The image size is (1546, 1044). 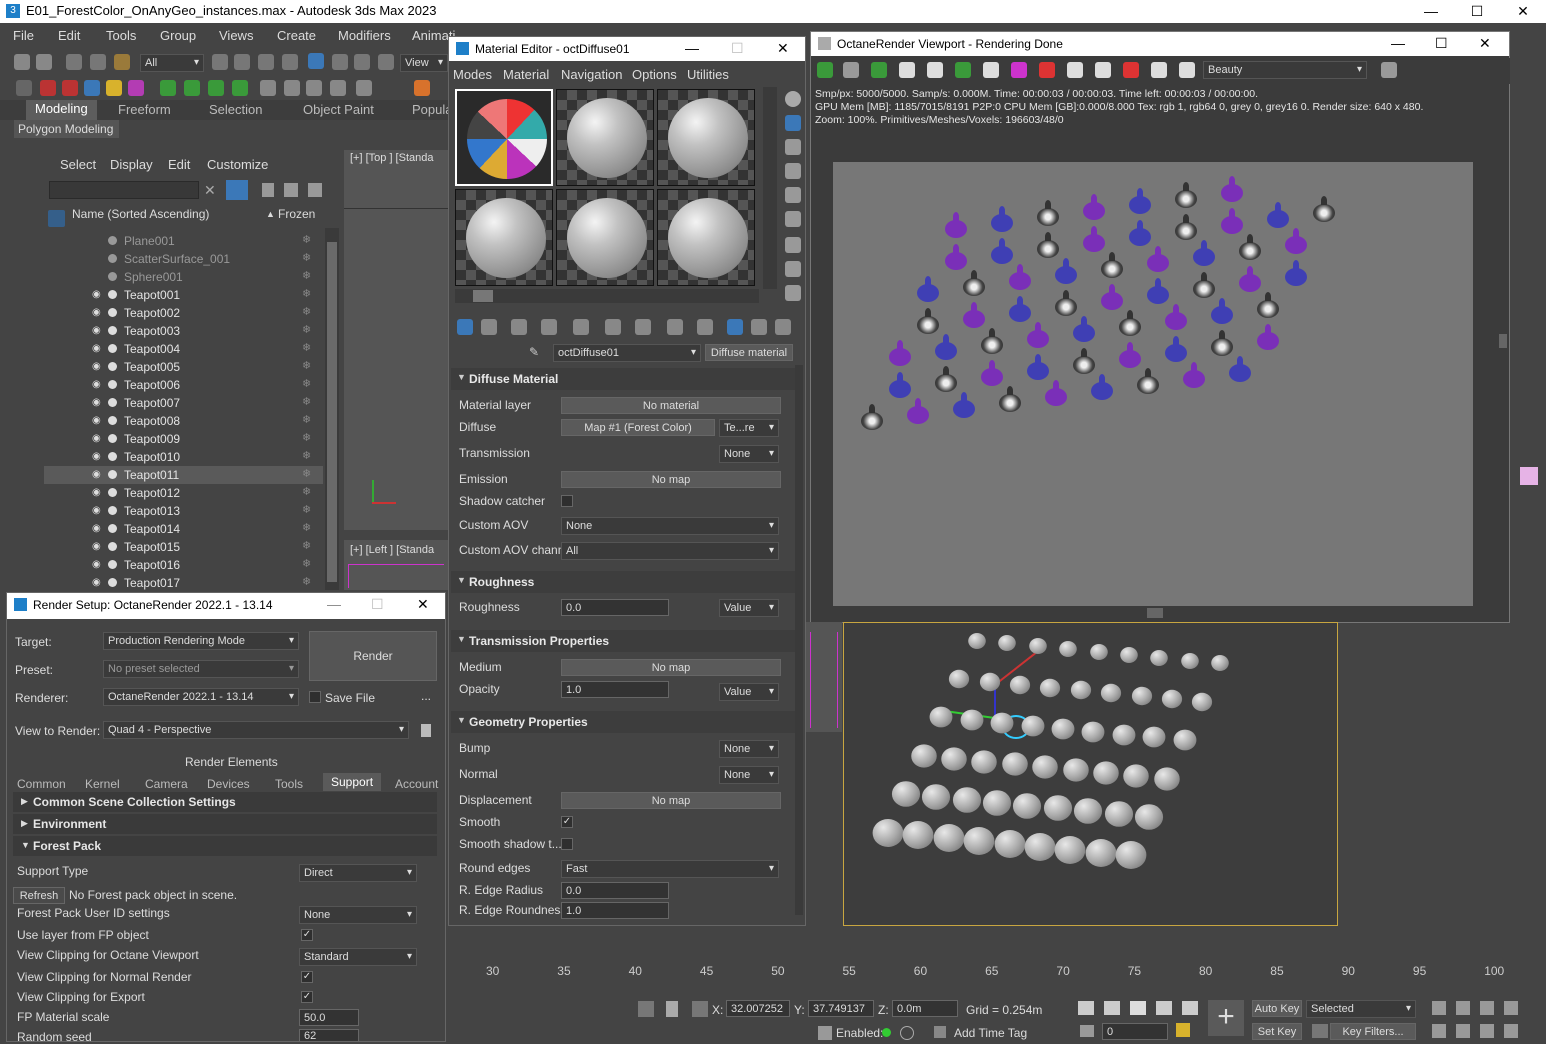 I want to click on stop-icon, so click(x=314, y=88).